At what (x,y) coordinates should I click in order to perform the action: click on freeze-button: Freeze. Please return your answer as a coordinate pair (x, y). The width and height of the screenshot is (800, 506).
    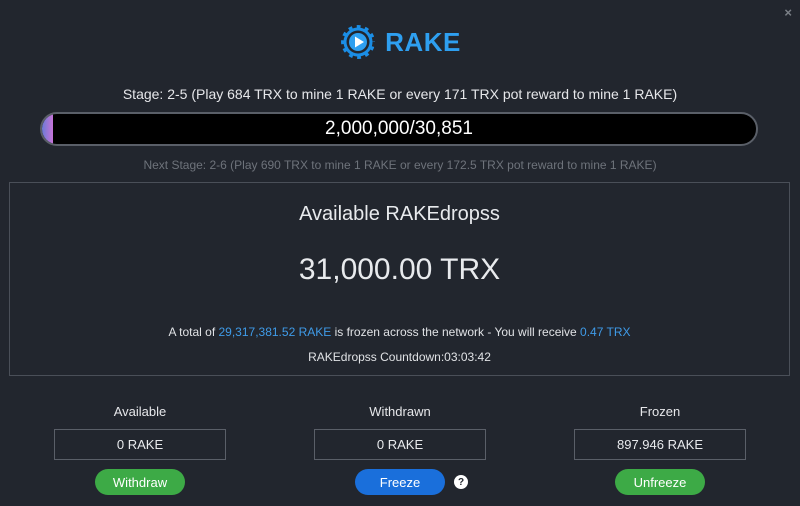
    Looking at the image, I should click on (400, 482).